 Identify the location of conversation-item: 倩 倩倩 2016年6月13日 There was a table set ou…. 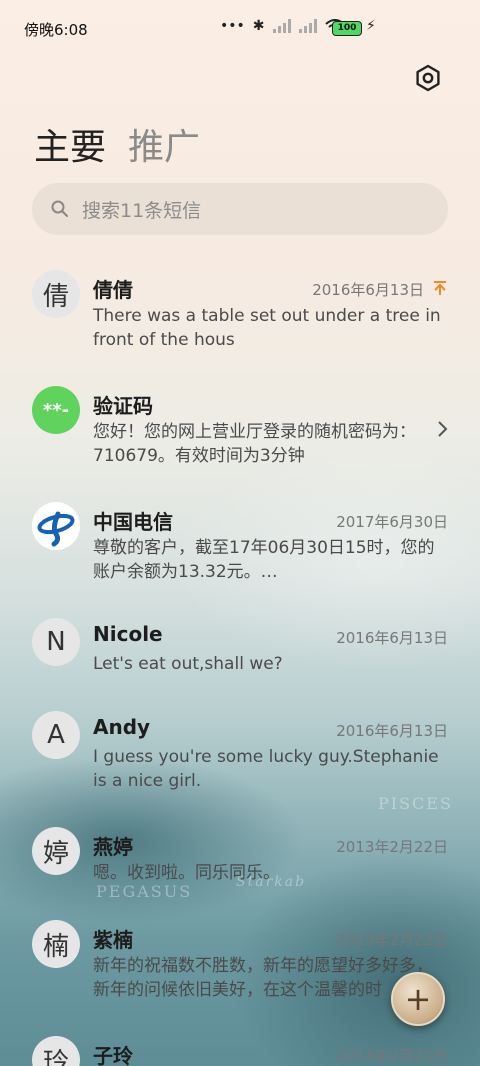
(240, 312).